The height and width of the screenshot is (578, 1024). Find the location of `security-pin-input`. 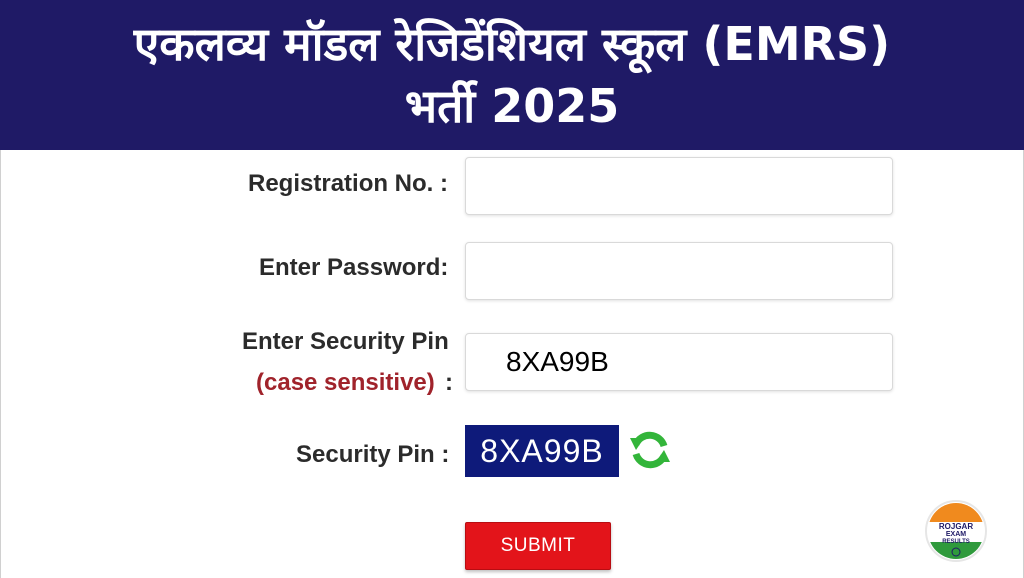

security-pin-input is located at coordinates (679, 362).